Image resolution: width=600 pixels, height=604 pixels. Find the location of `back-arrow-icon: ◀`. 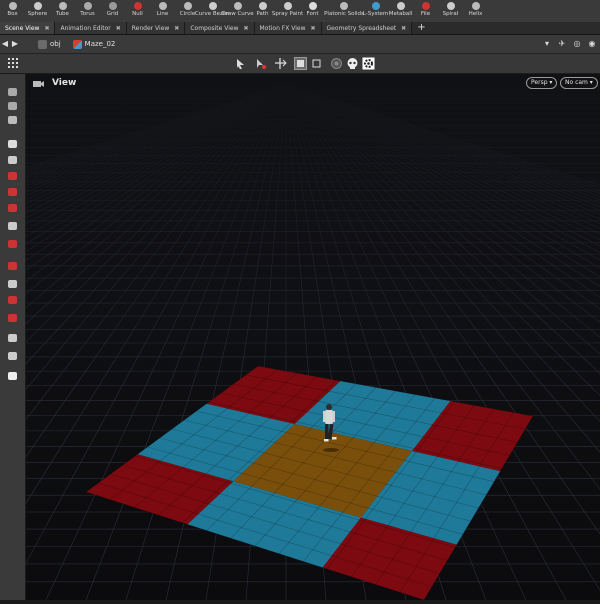

back-arrow-icon: ◀ is located at coordinates (5, 44).